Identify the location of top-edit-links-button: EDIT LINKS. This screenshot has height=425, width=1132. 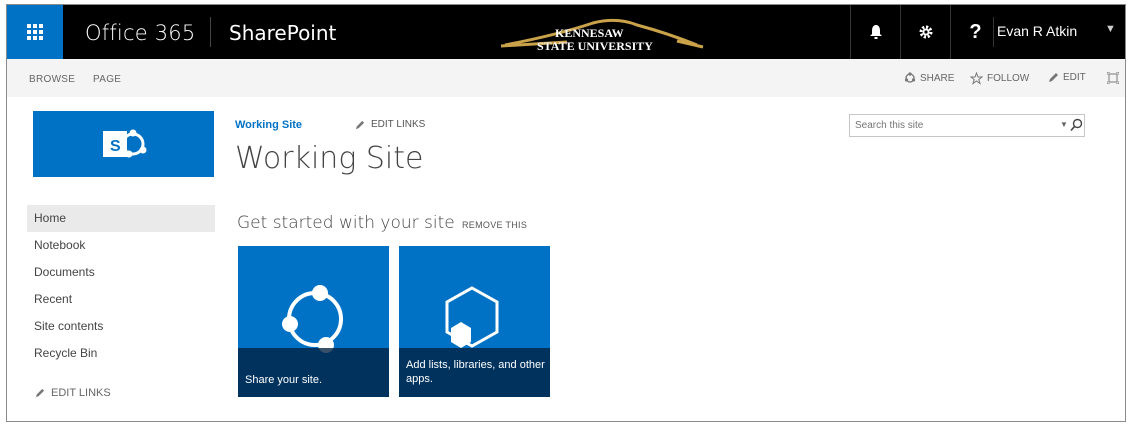
(390, 124).